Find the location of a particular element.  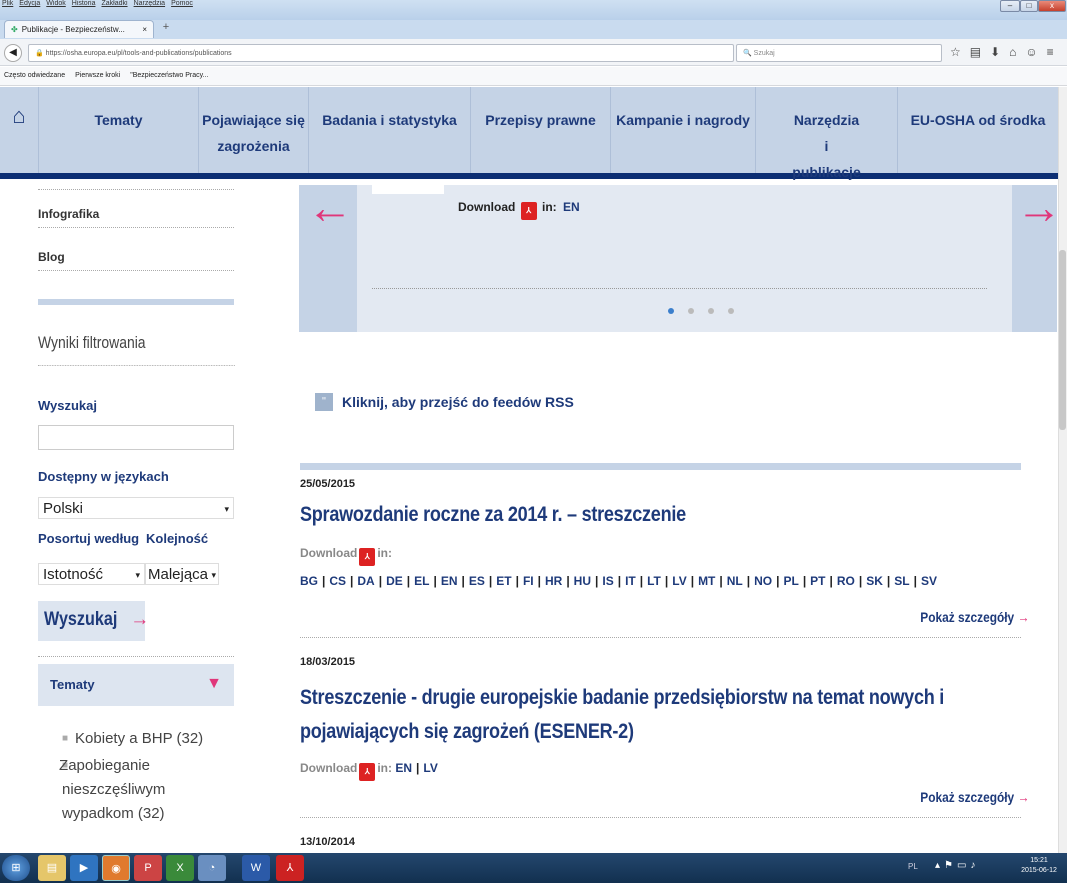

lang-link: BG is located at coordinates (309, 581).